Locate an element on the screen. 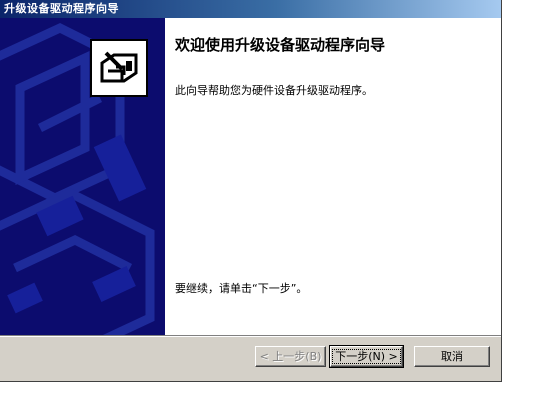  next-button-label: 下一步(N) > is located at coordinates (366, 356).